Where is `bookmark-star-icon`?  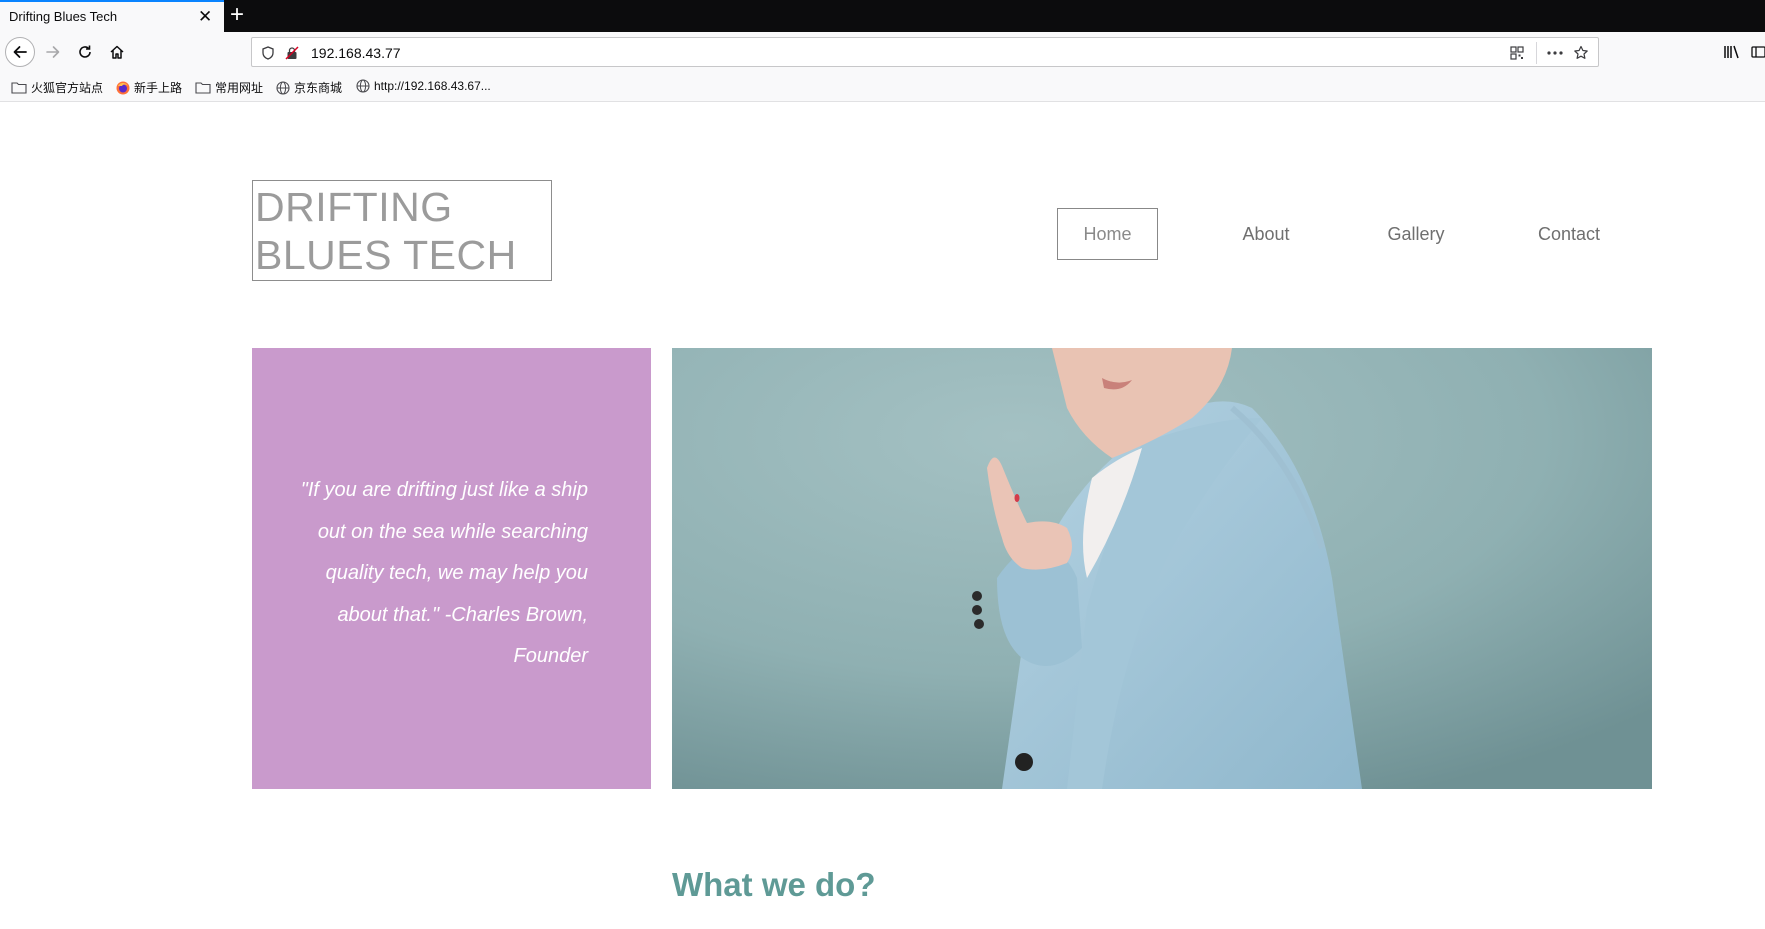 bookmark-star-icon is located at coordinates (1581, 53).